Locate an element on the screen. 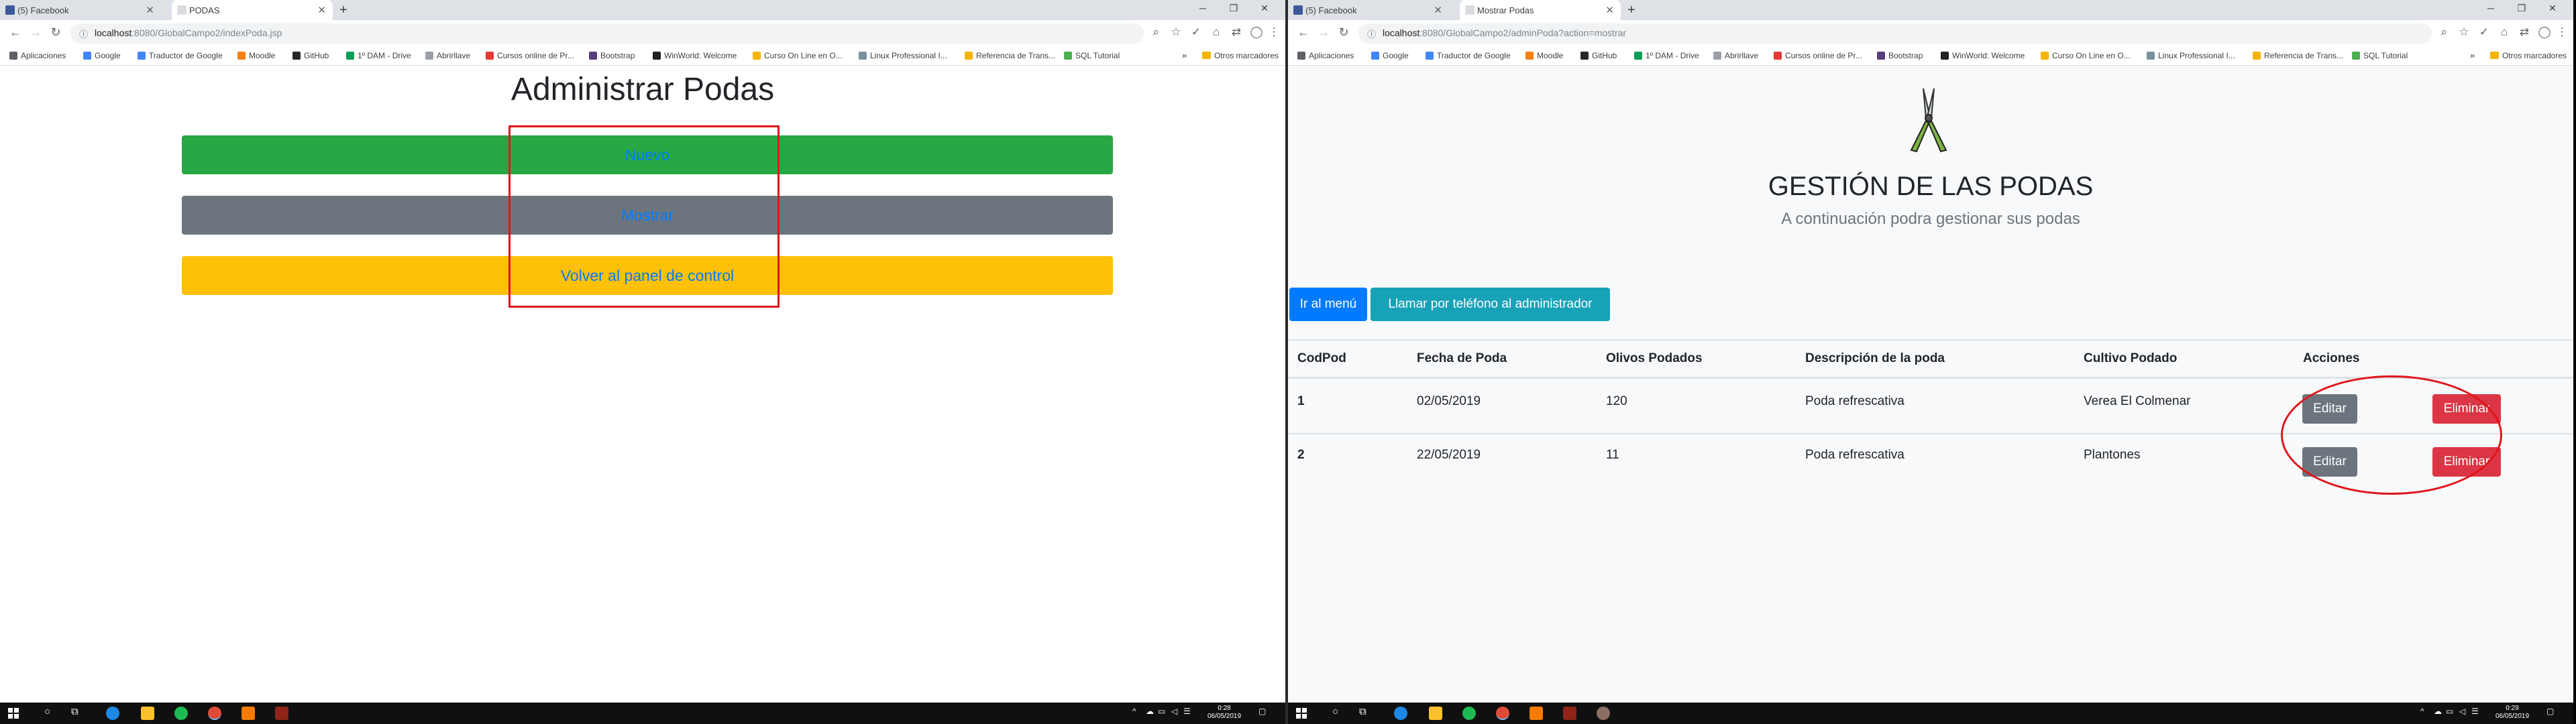 The image size is (2576, 724). call-admin-button: Llamar por teléfono al administrador is located at coordinates (1490, 304).